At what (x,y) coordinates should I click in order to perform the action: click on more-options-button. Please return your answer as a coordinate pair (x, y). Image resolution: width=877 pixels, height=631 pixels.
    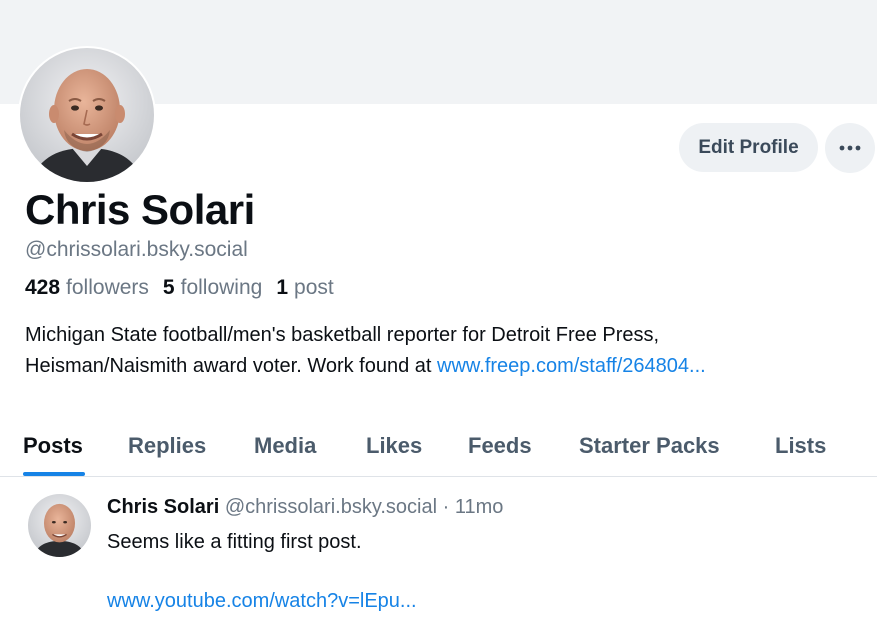
    Looking at the image, I should click on (850, 148).